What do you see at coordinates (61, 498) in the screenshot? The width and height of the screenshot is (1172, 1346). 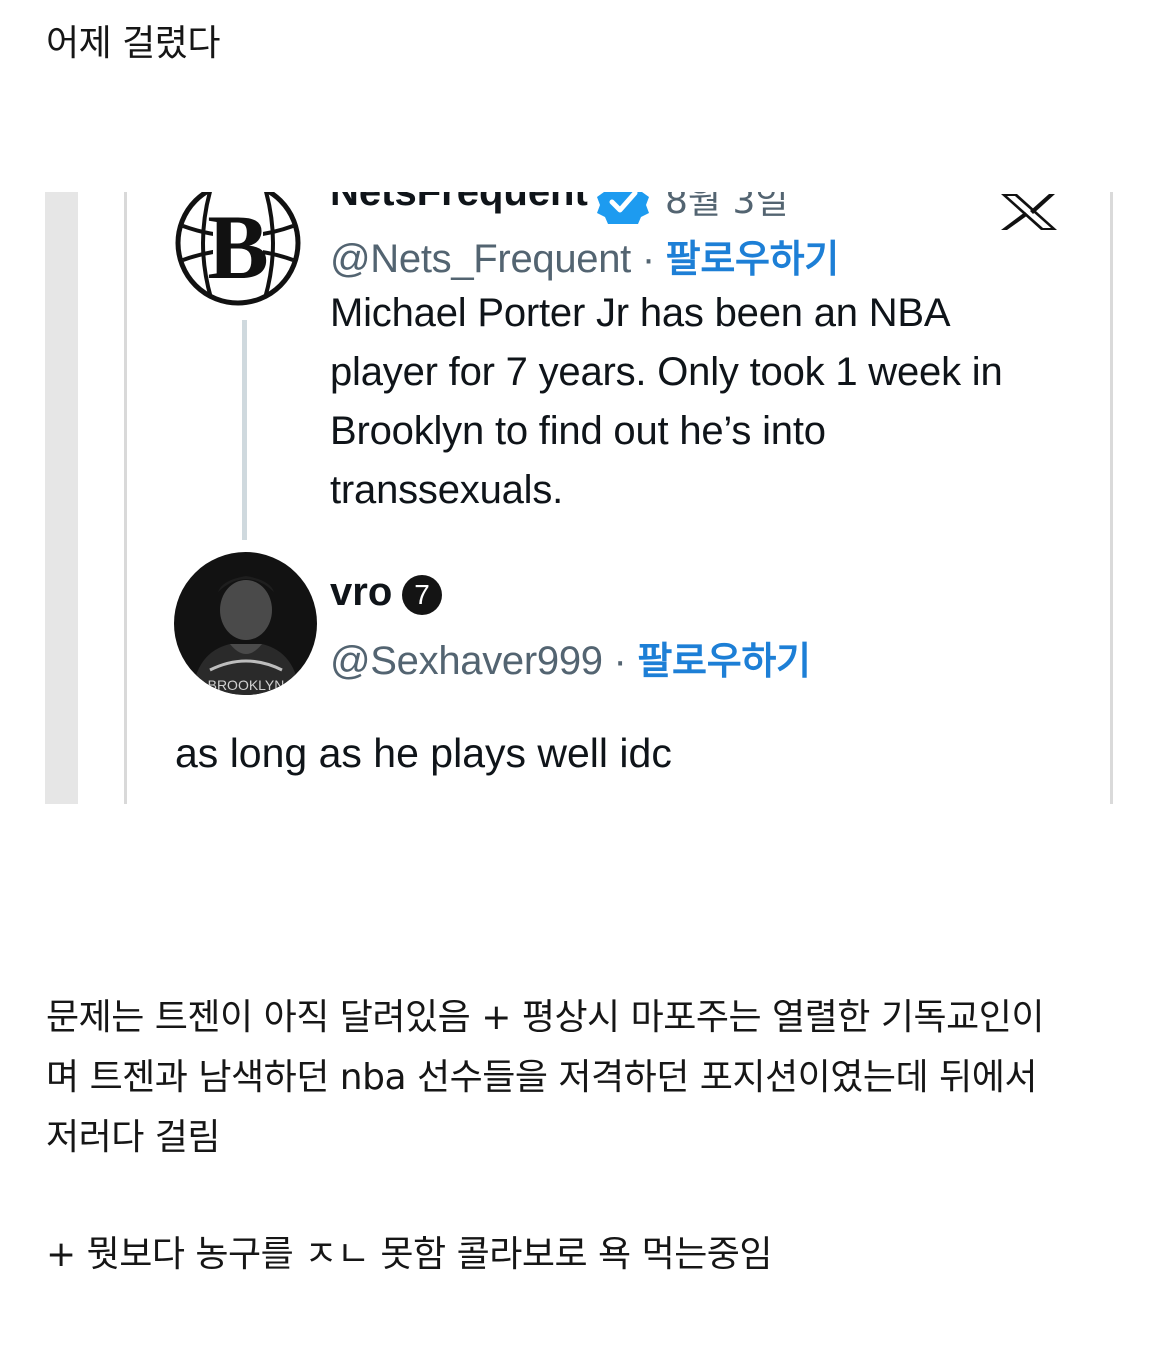 I see `screenshot-left-bar` at bounding box center [61, 498].